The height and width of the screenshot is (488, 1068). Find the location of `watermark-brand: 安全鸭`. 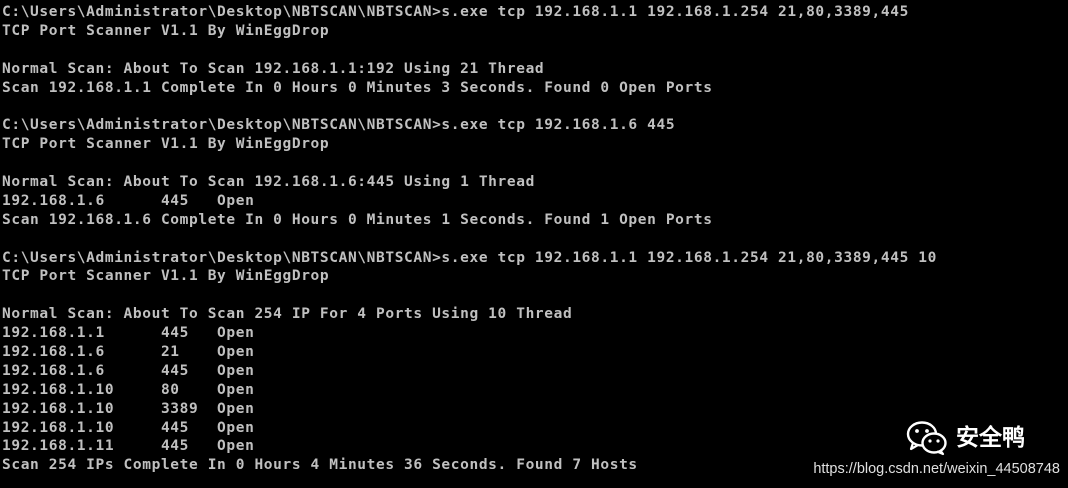

watermark-brand: 安全鸭 is located at coordinates (965, 438).